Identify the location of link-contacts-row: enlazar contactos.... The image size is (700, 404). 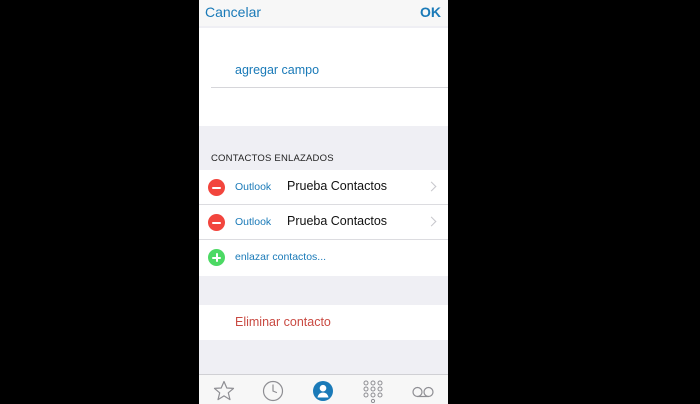
(323, 257).